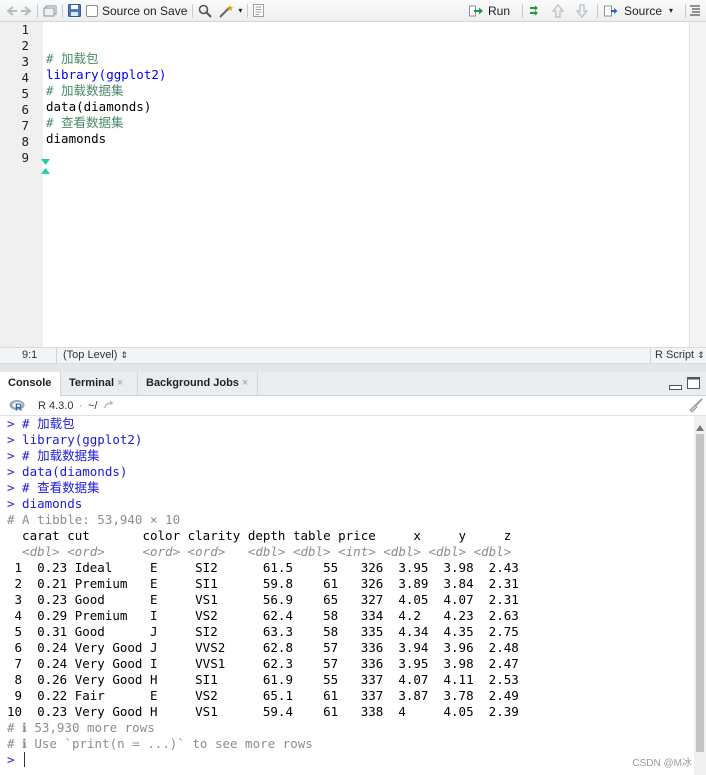 The height and width of the screenshot is (775, 706). I want to click on line-number: 6, so click(25, 109).